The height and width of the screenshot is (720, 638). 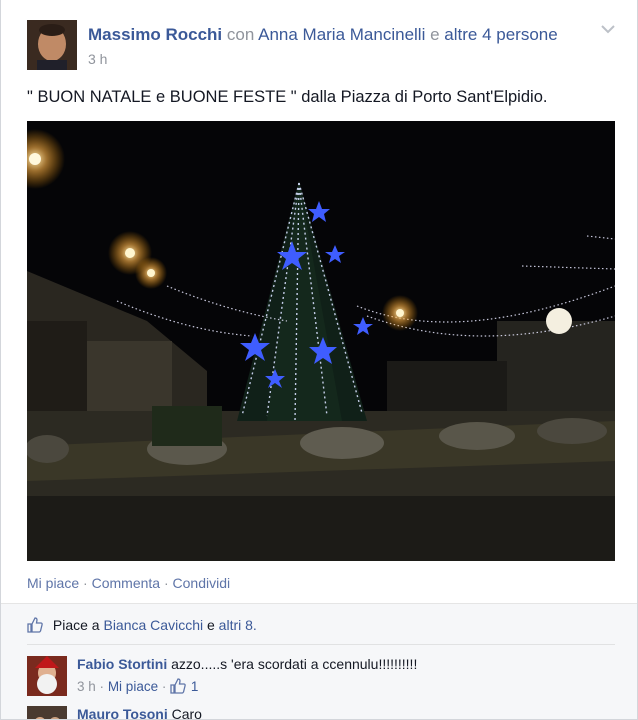 What do you see at coordinates (155, 34) in the screenshot?
I see `author-name: Massimo Rocchi` at bounding box center [155, 34].